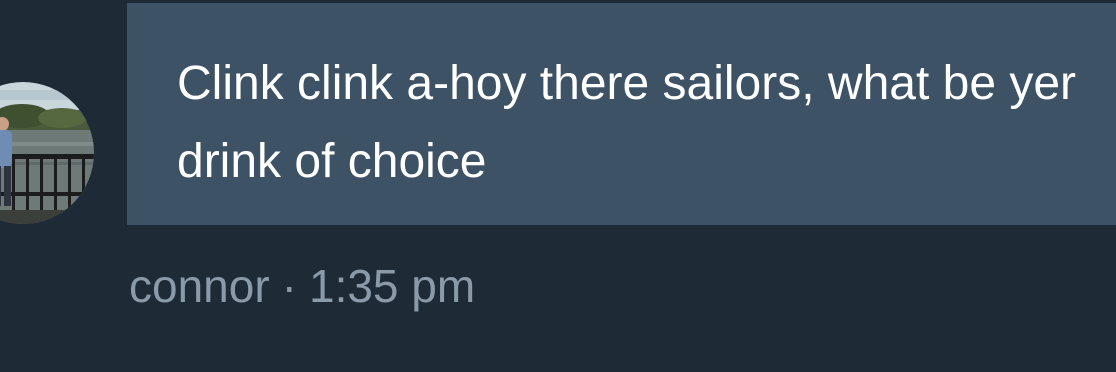 The image size is (1116, 372). What do you see at coordinates (302, 286) in the screenshot?
I see `message-meta: connor · 1:35 pm` at bounding box center [302, 286].